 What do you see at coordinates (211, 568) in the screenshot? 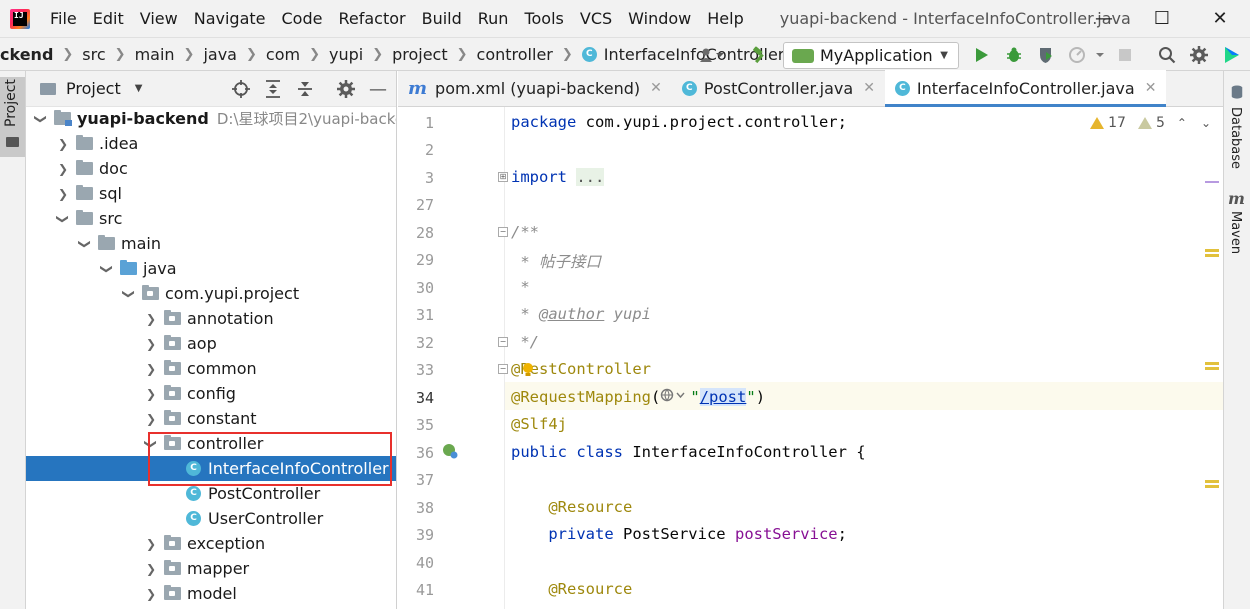
I see `tree-item-mapper: ❯ mapper` at bounding box center [211, 568].